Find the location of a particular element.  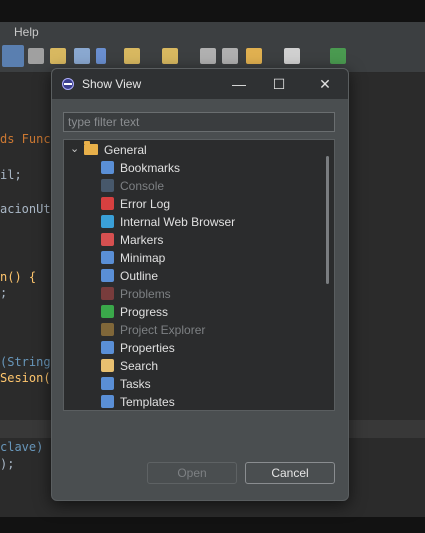

tree-item: Problems is located at coordinates (191, 294).